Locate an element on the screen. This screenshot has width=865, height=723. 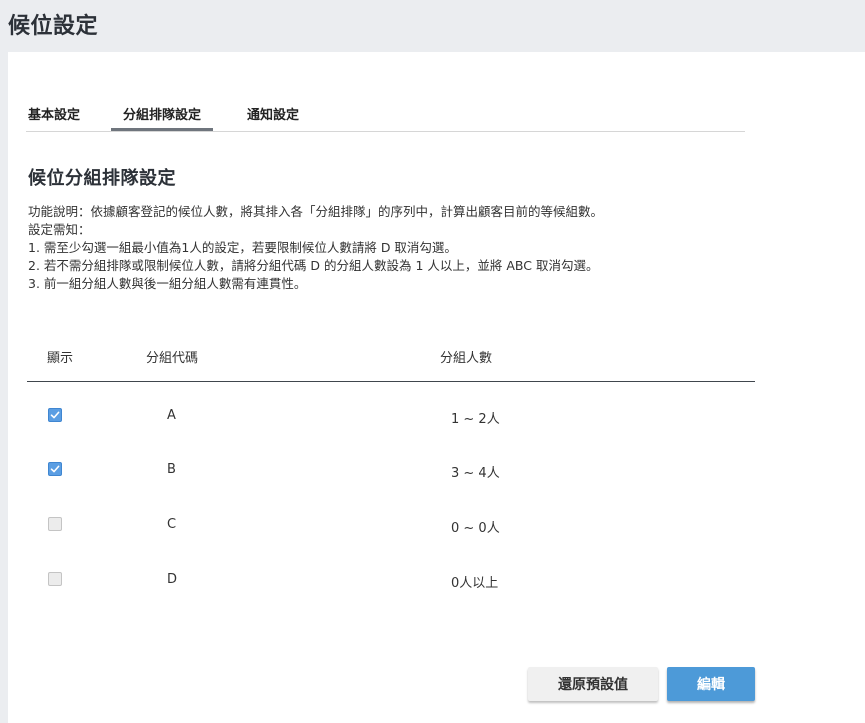
tab-basic-settings: 基本設定 is located at coordinates (54, 117).